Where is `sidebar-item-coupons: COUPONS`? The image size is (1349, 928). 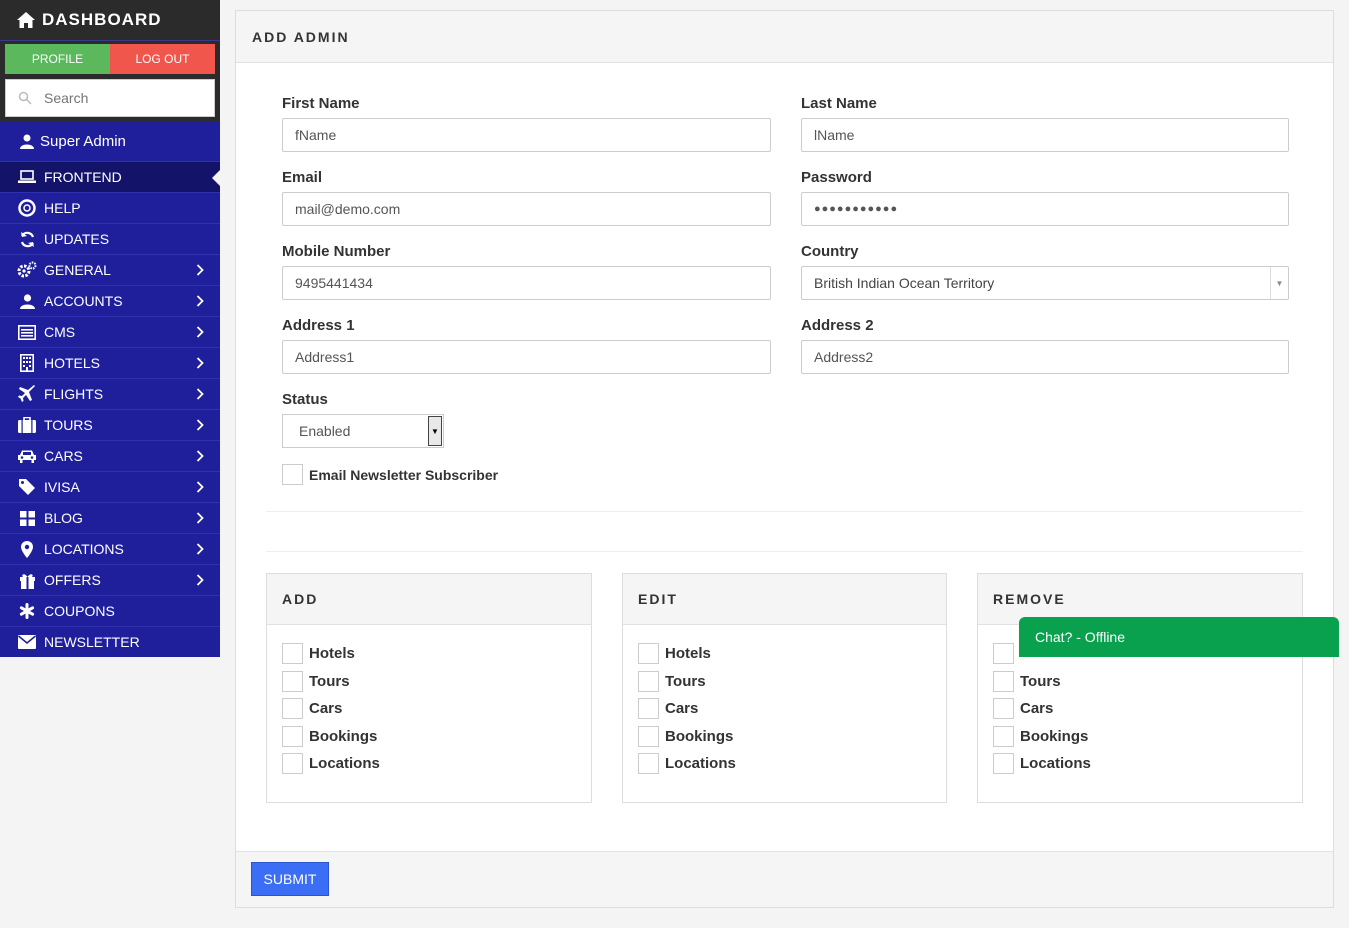 sidebar-item-coupons: COUPONS is located at coordinates (110, 610).